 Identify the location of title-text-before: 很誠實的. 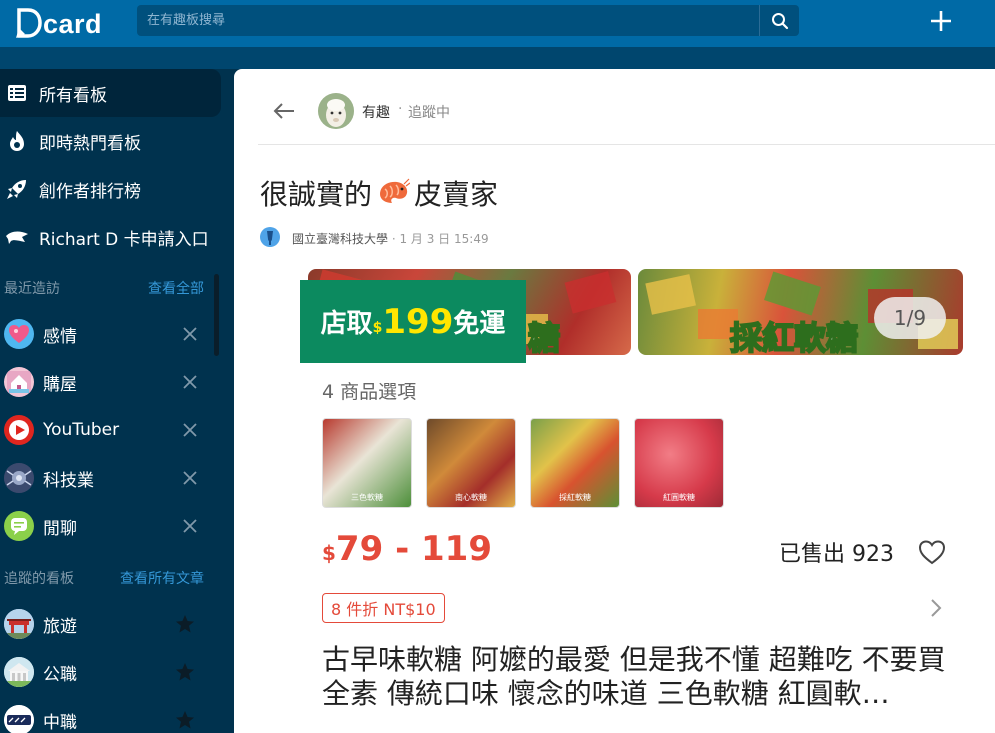
(316, 194).